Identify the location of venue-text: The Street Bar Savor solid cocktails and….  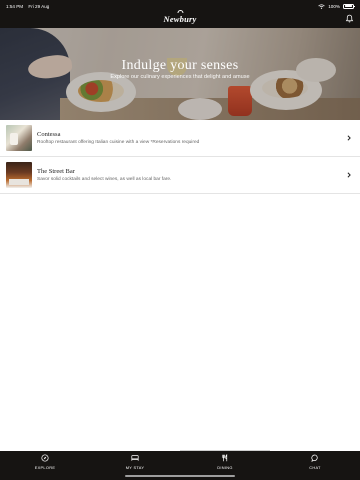
(104, 175).